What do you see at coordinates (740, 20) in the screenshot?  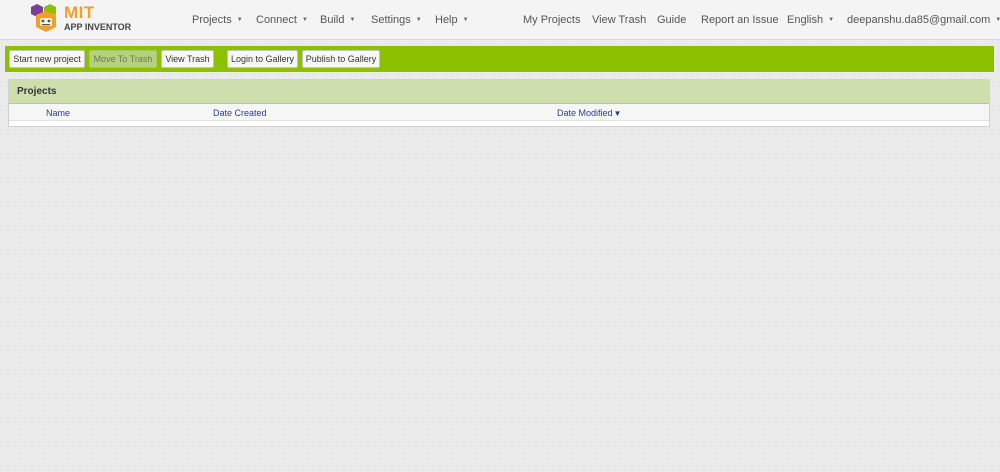 I see `link-report-issue: Report an Issue` at bounding box center [740, 20].